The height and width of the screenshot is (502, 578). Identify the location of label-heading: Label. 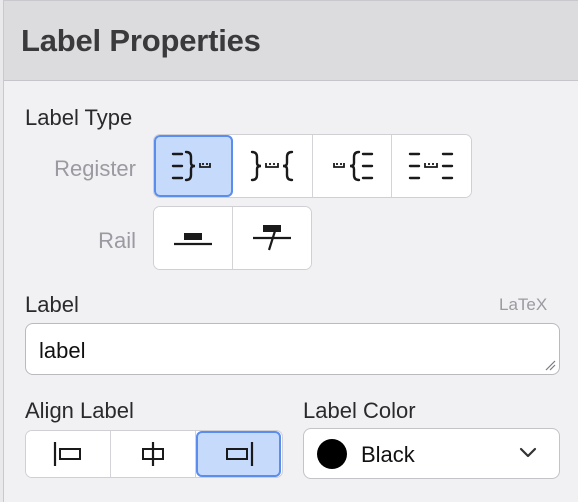
(52, 304).